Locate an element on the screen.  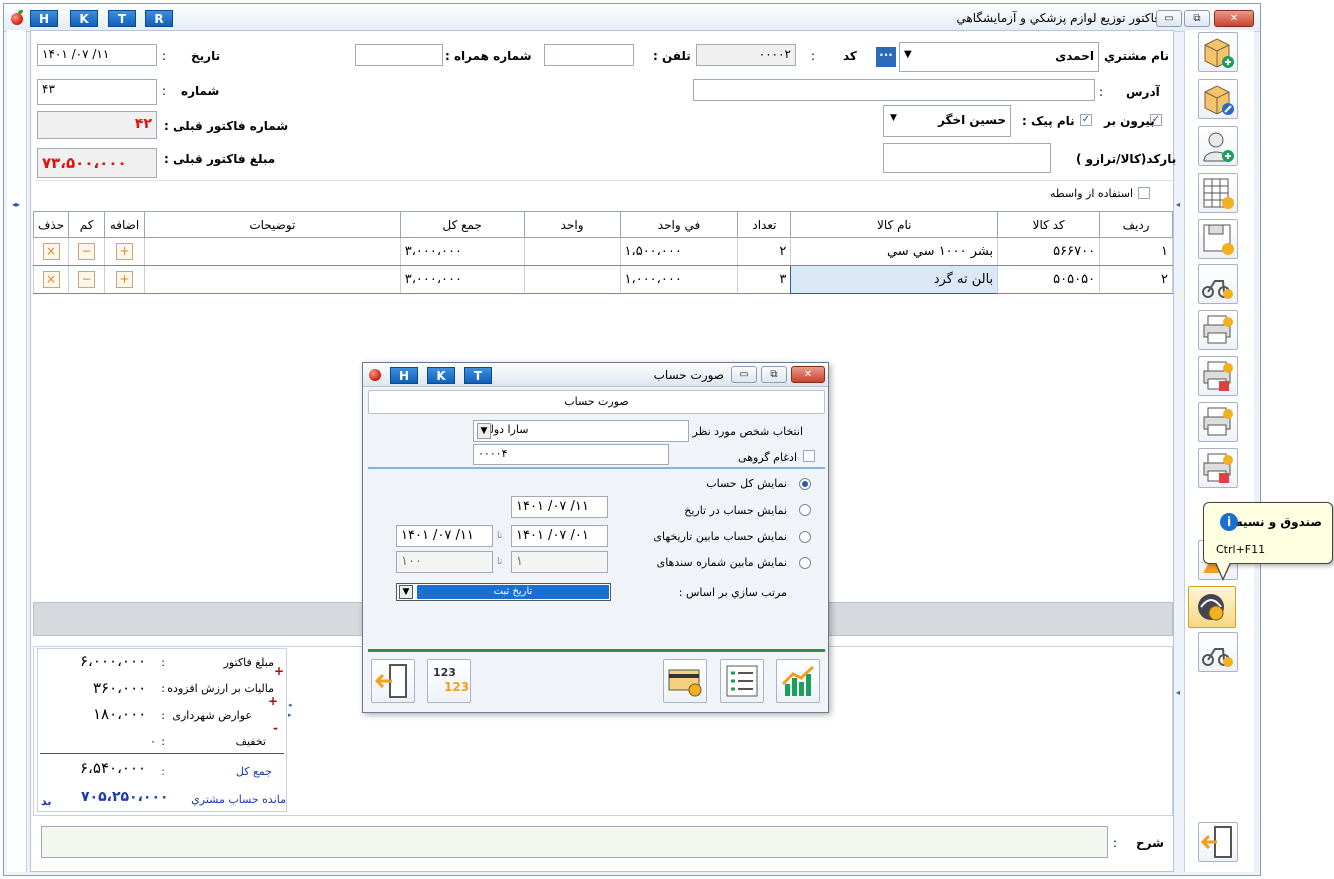
barcode-field is located at coordinates (967, 158).